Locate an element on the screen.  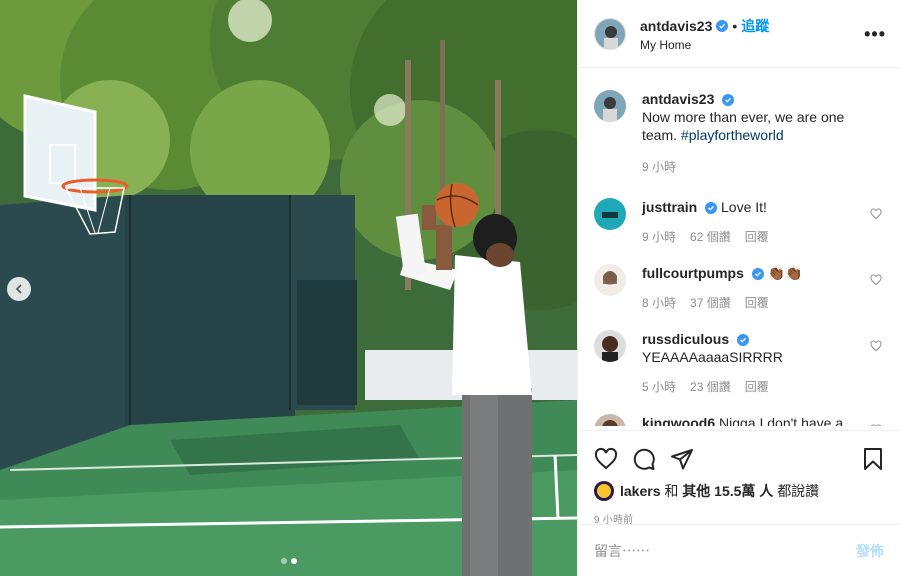
comment-text: Love It! is located at coordinates (744, 207).